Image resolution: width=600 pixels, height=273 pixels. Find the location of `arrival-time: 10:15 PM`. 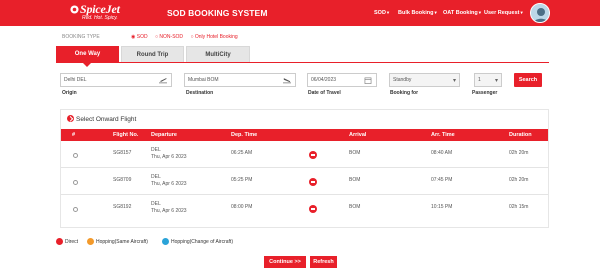

arrival-time: 10:15 PM is located at coordinates (442, 207).